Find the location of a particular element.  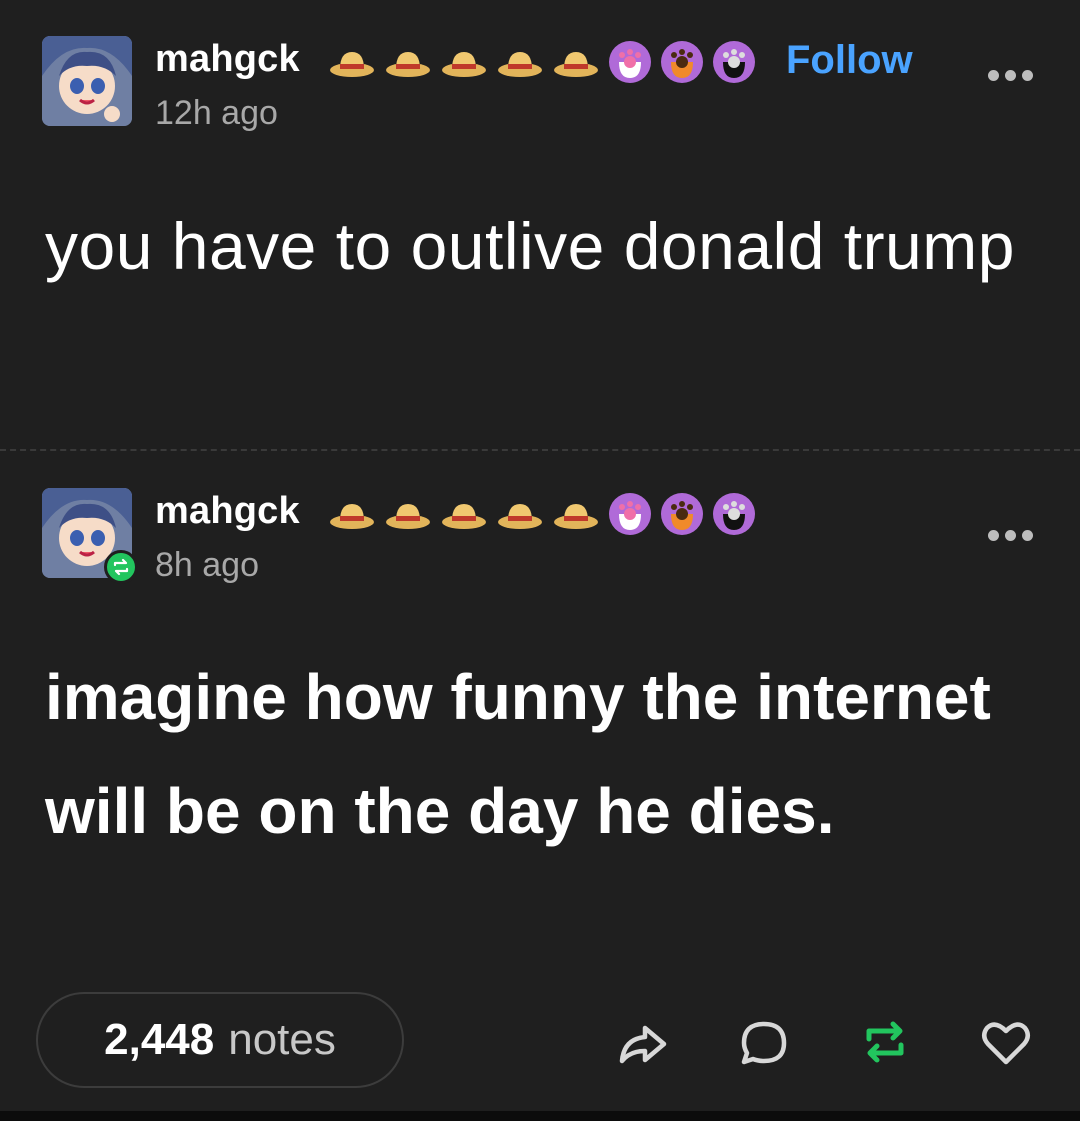

reblog-badge is located at coordinates (121, 567).